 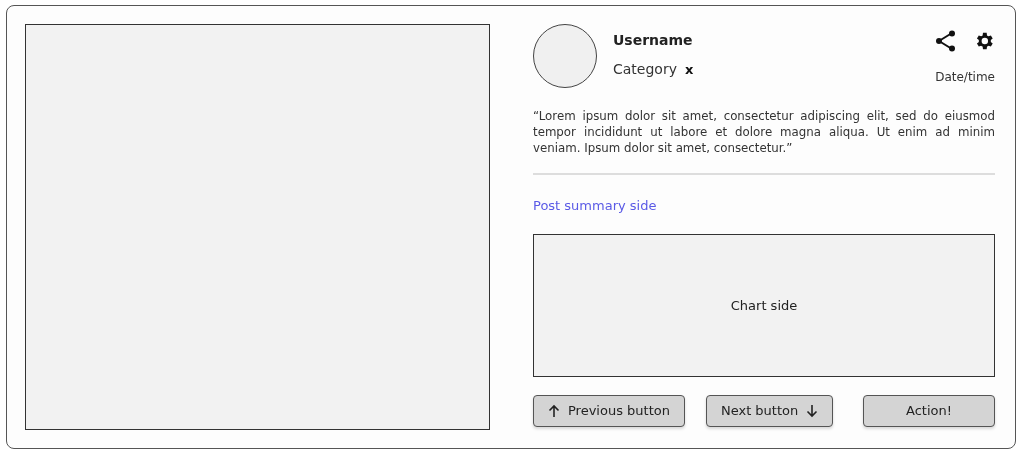 I want to click on category-tag: Category, so click(x=645, y=69).